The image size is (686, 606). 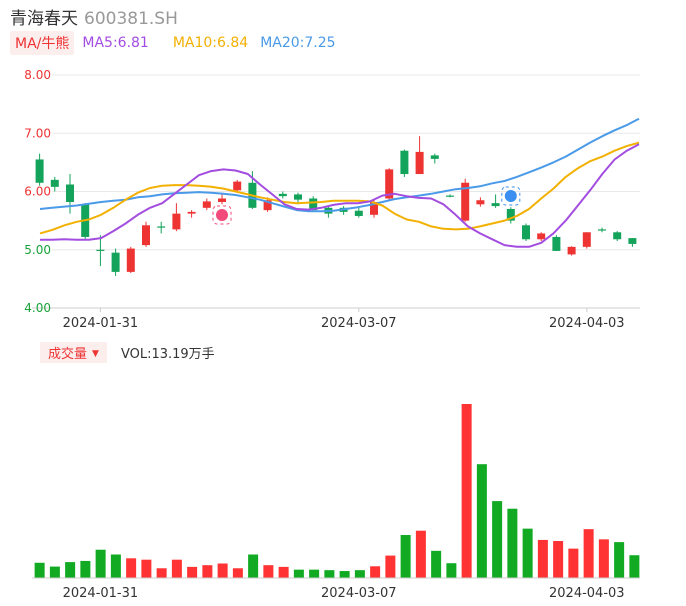 What do you see at coordinates (587, 323) in the screenshot?
I see `x-tick-label: 2024-04-03` at bounding box center [587, 323].